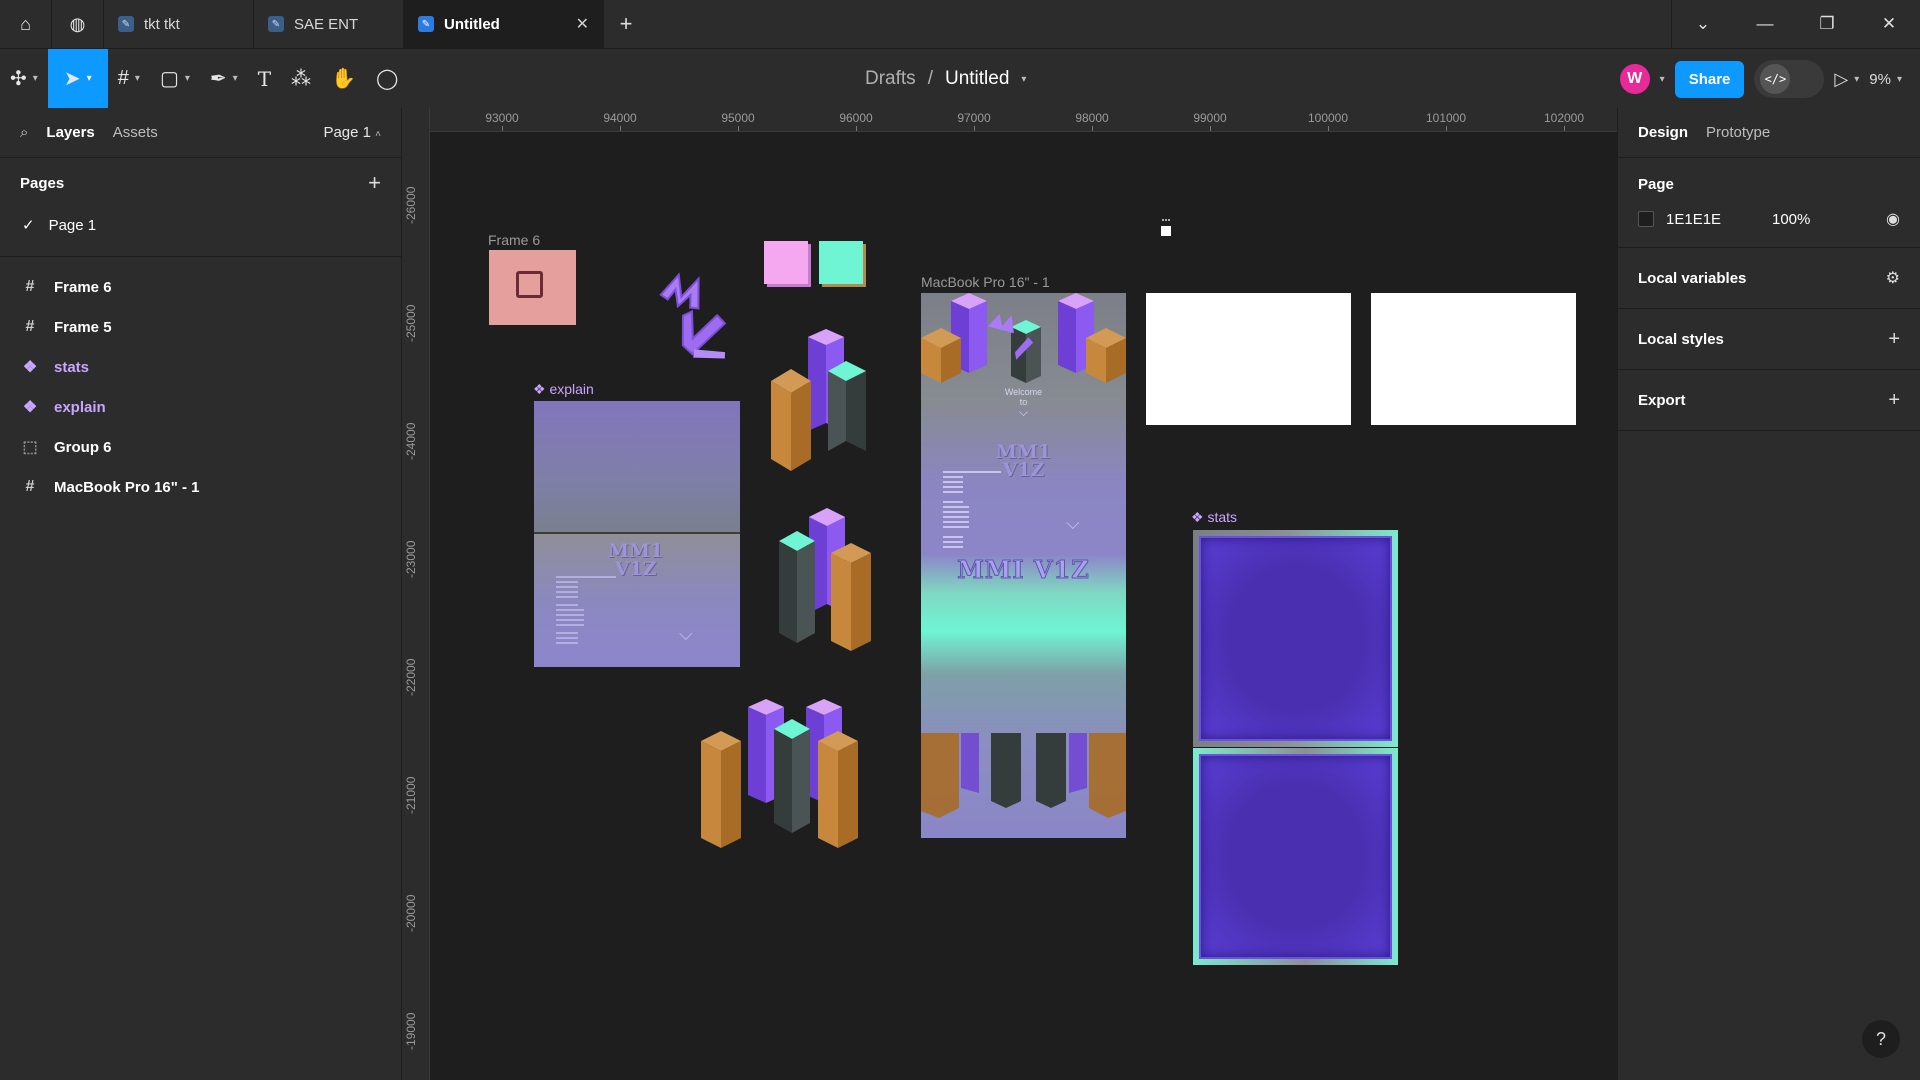 The width and height of the screenshot is (1920, 1080). Describe the element at coordinates (686, 634) in the screenshot. I see `chevron-down-icon: ⌵` at that location.